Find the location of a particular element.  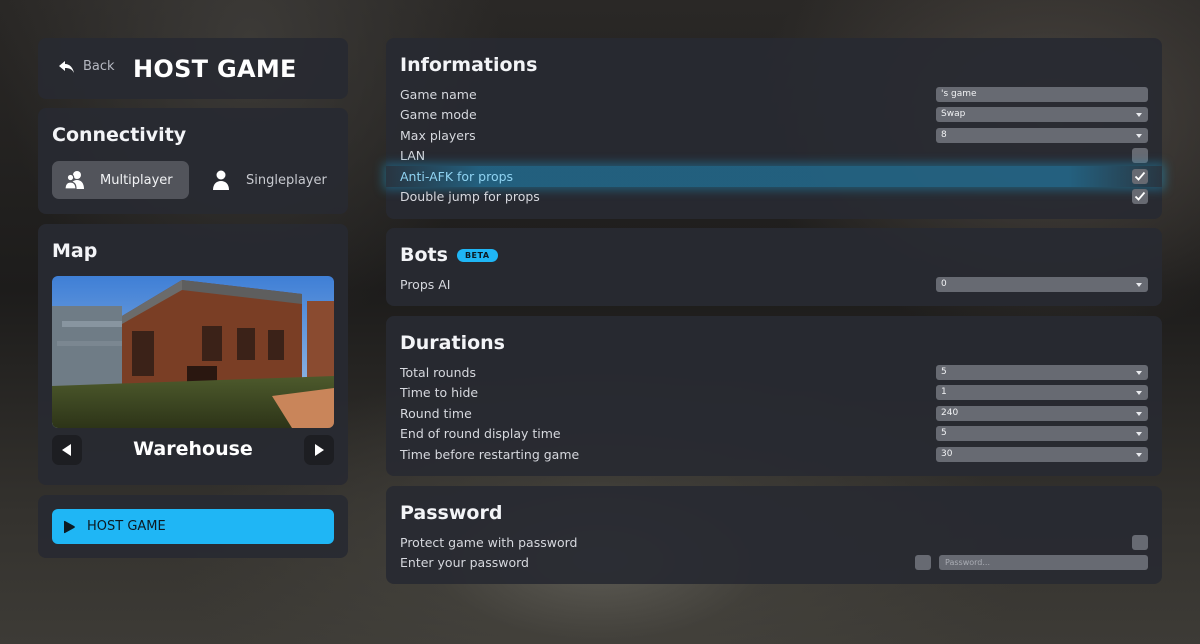

props-ai-label: Props AI is located at coordinates (425, 284).